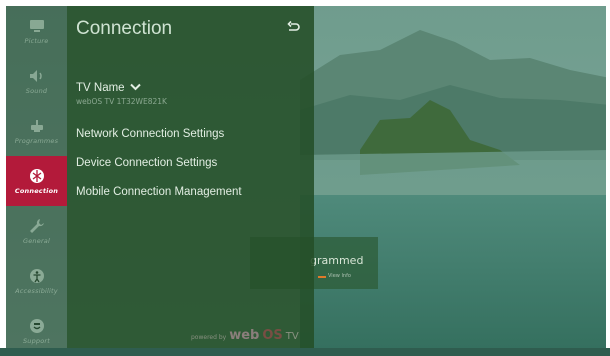 This screenshot has width=610, height=356. I want to click on powered-by-webos-logo: powered by web OS TV, so click(245, 335).